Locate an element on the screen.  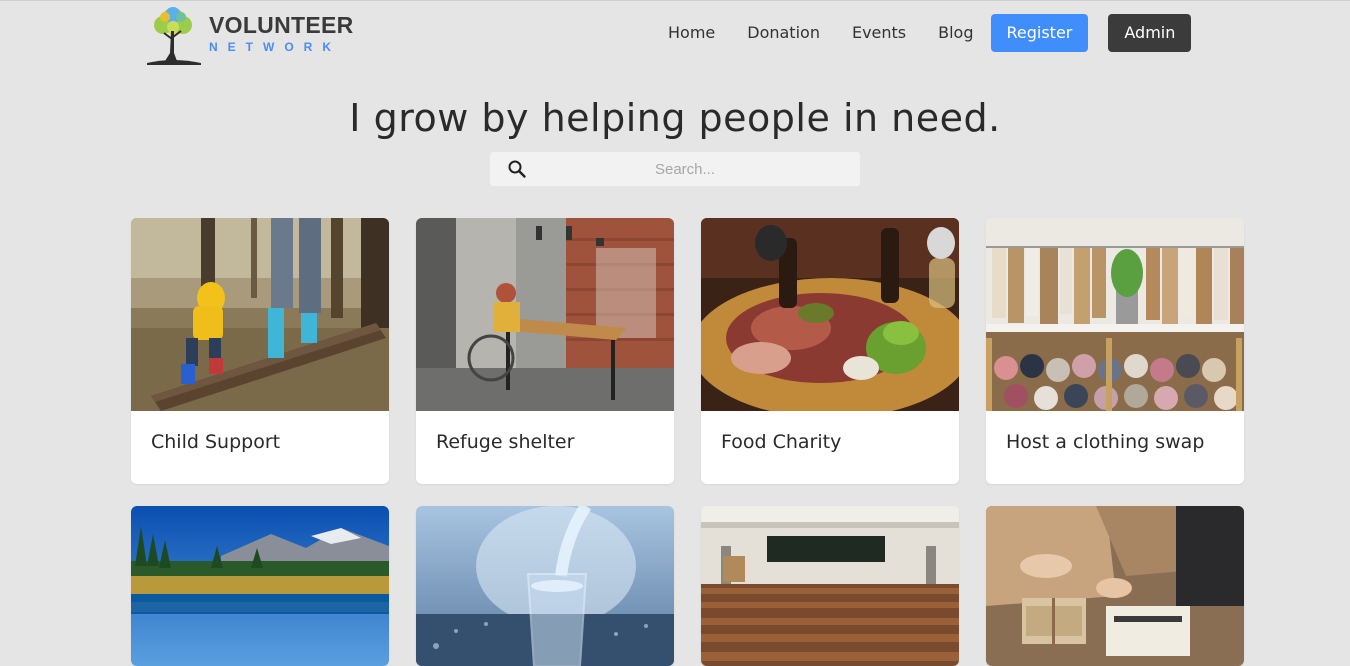
mountain-lake-landscape-photo is located at coordinates (260, 586).